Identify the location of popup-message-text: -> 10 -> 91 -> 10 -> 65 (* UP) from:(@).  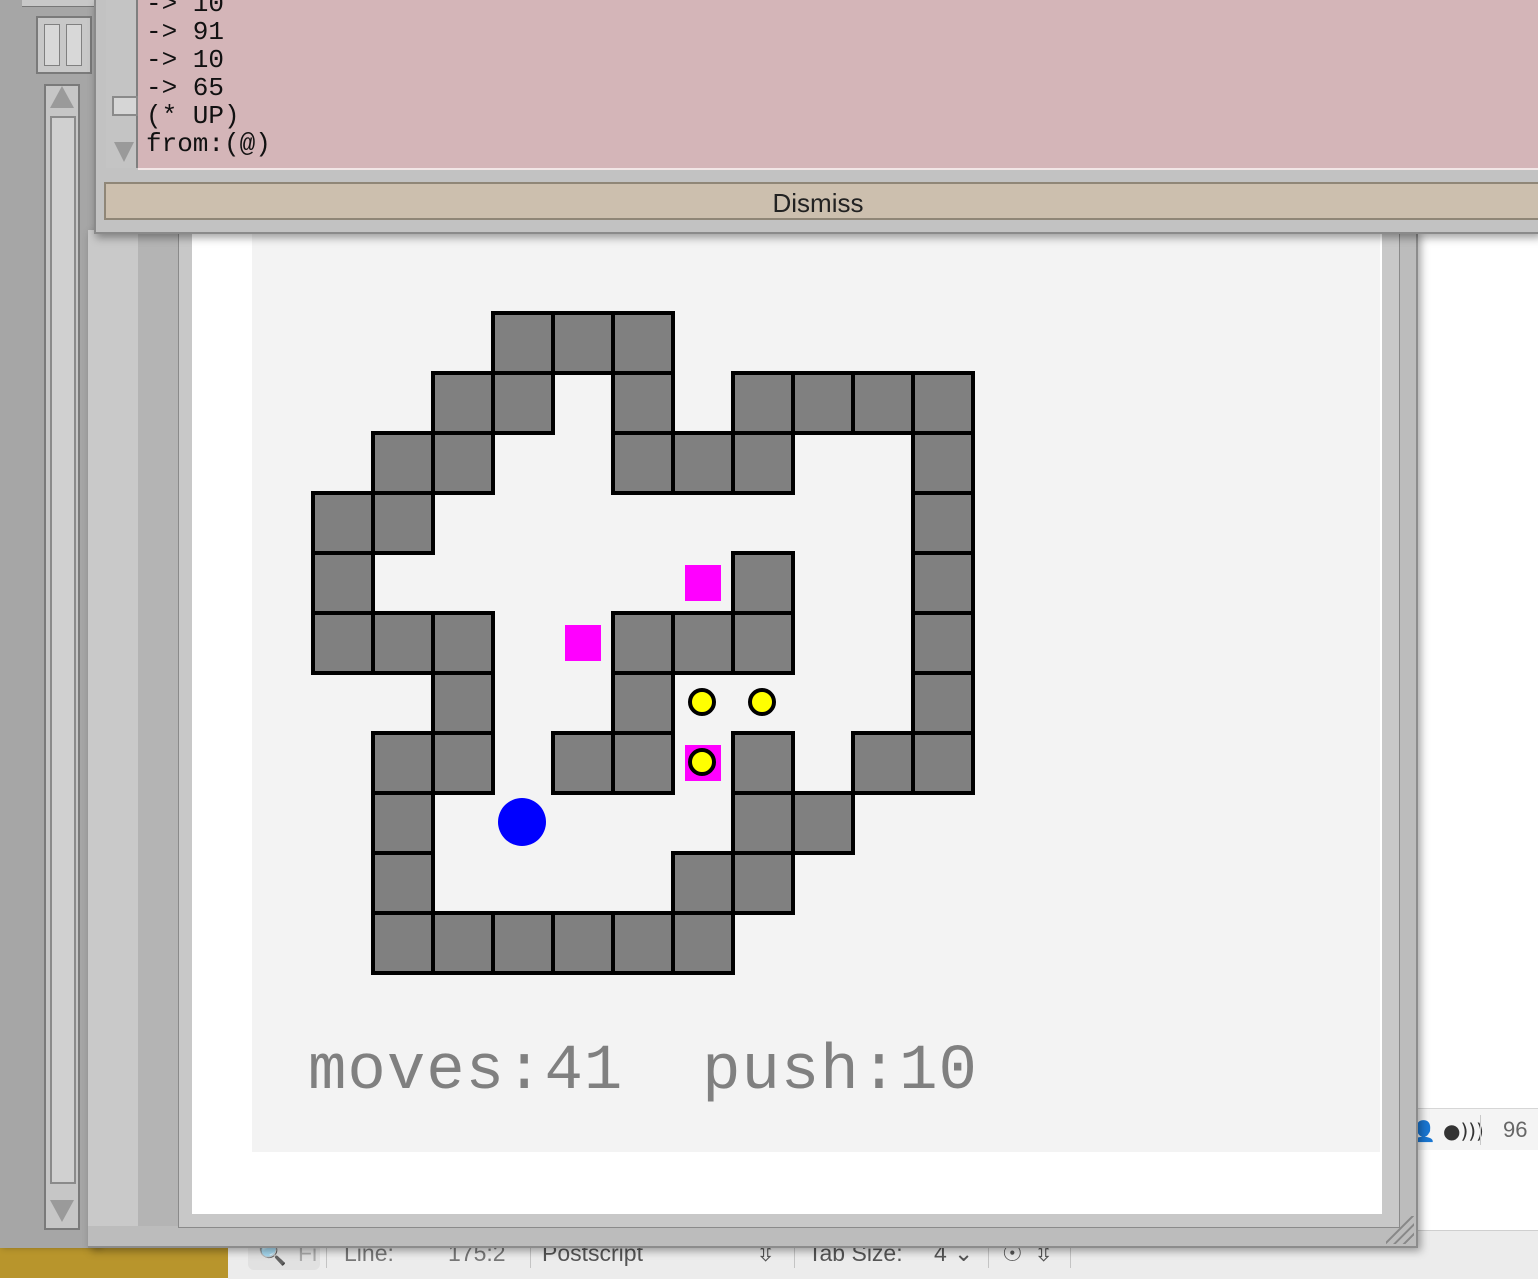
(208, 79).